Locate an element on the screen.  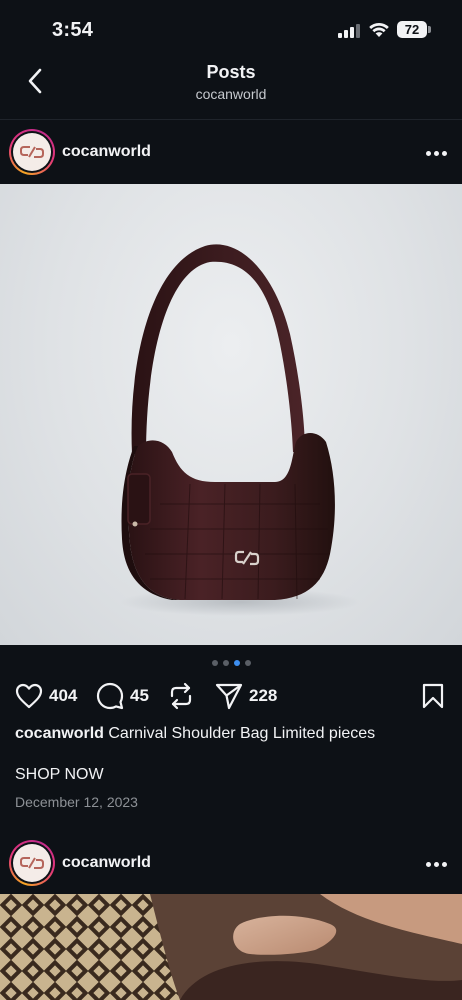
comment-icon is located at coordinates (110, 696).